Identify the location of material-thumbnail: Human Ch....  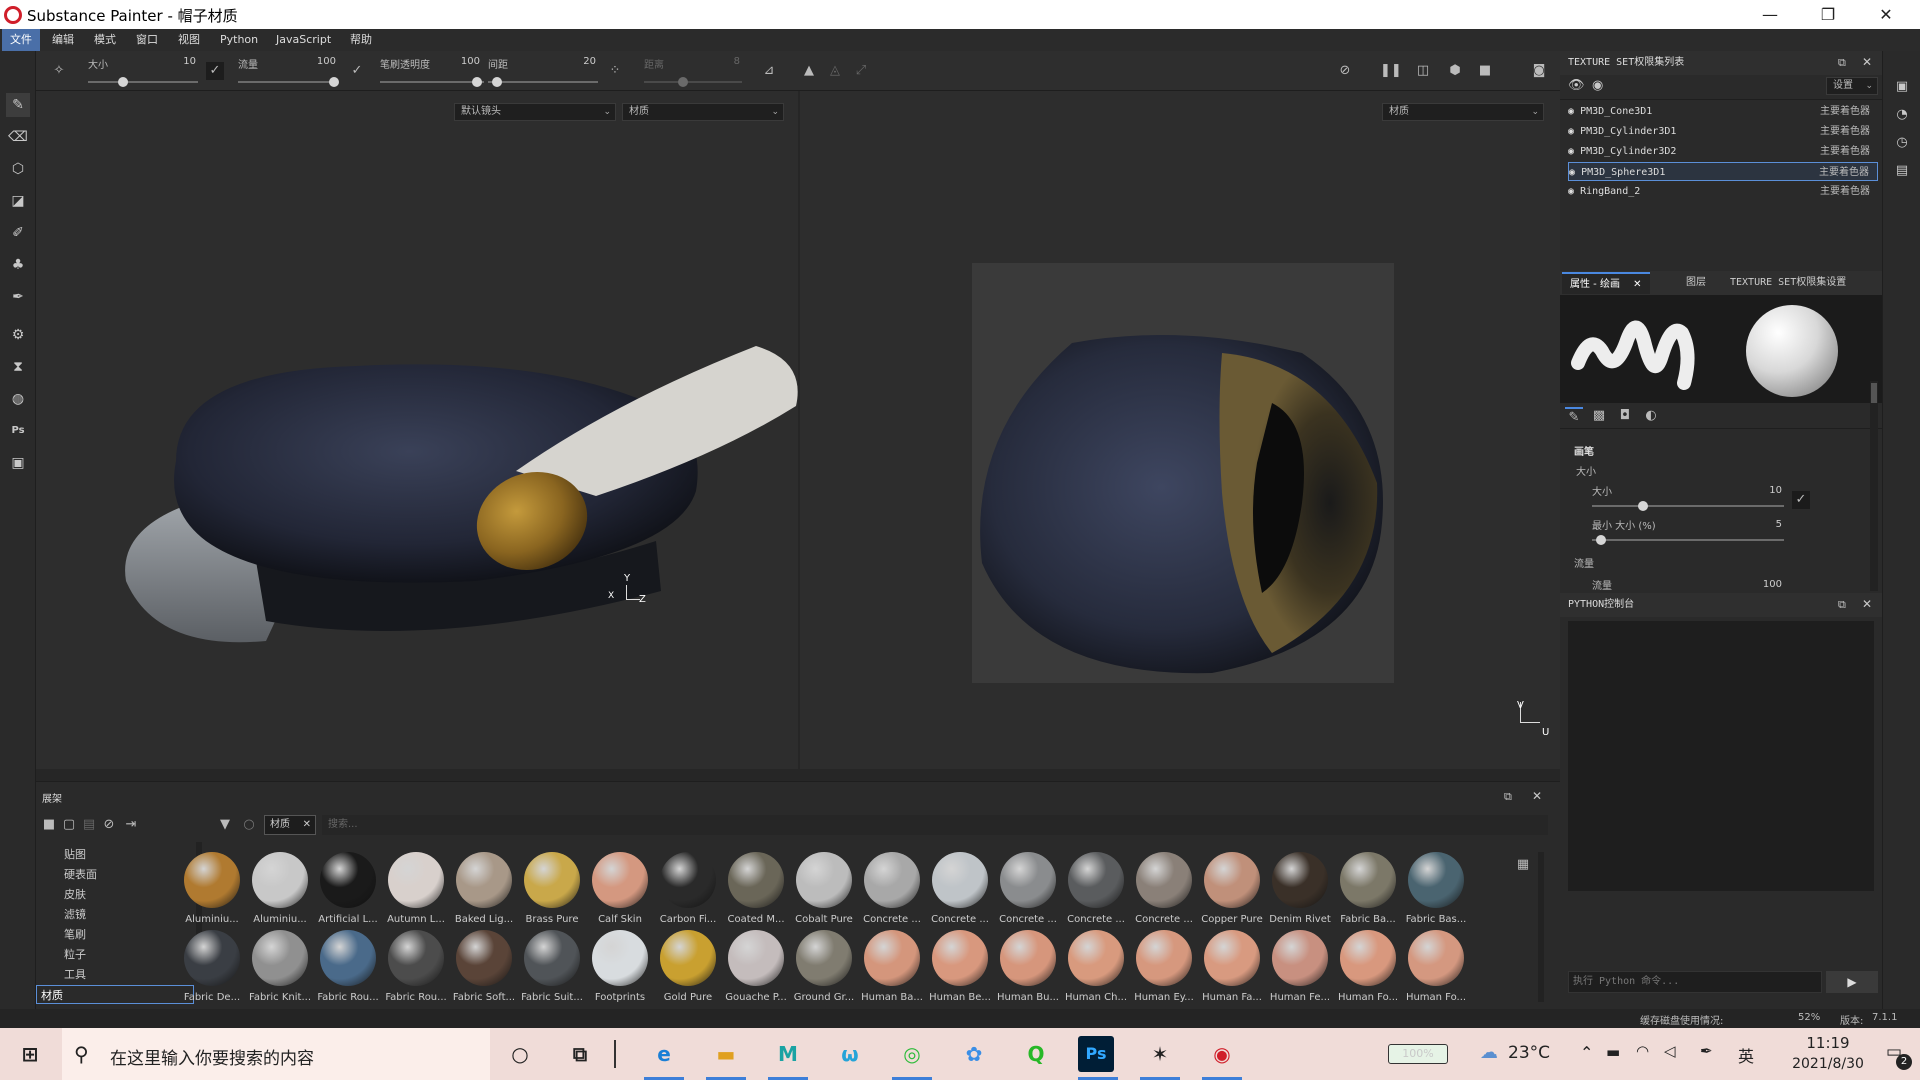
(1095, 969).